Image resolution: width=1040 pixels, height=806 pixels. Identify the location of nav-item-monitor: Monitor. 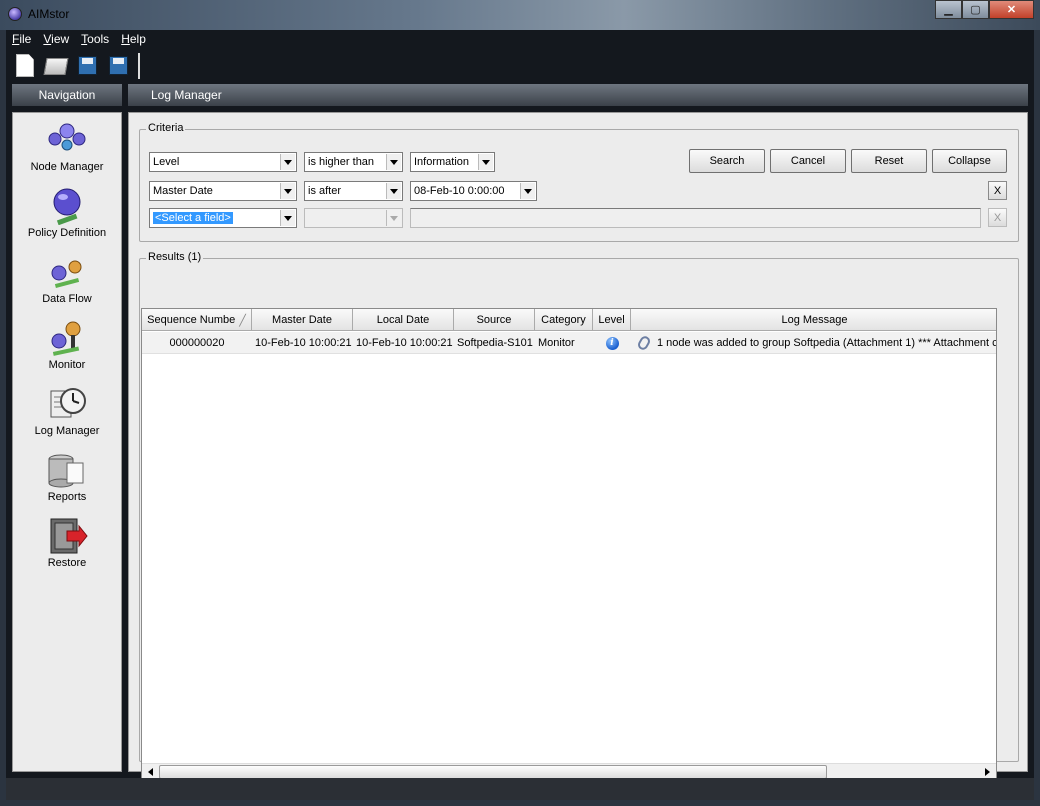
(67, 348).